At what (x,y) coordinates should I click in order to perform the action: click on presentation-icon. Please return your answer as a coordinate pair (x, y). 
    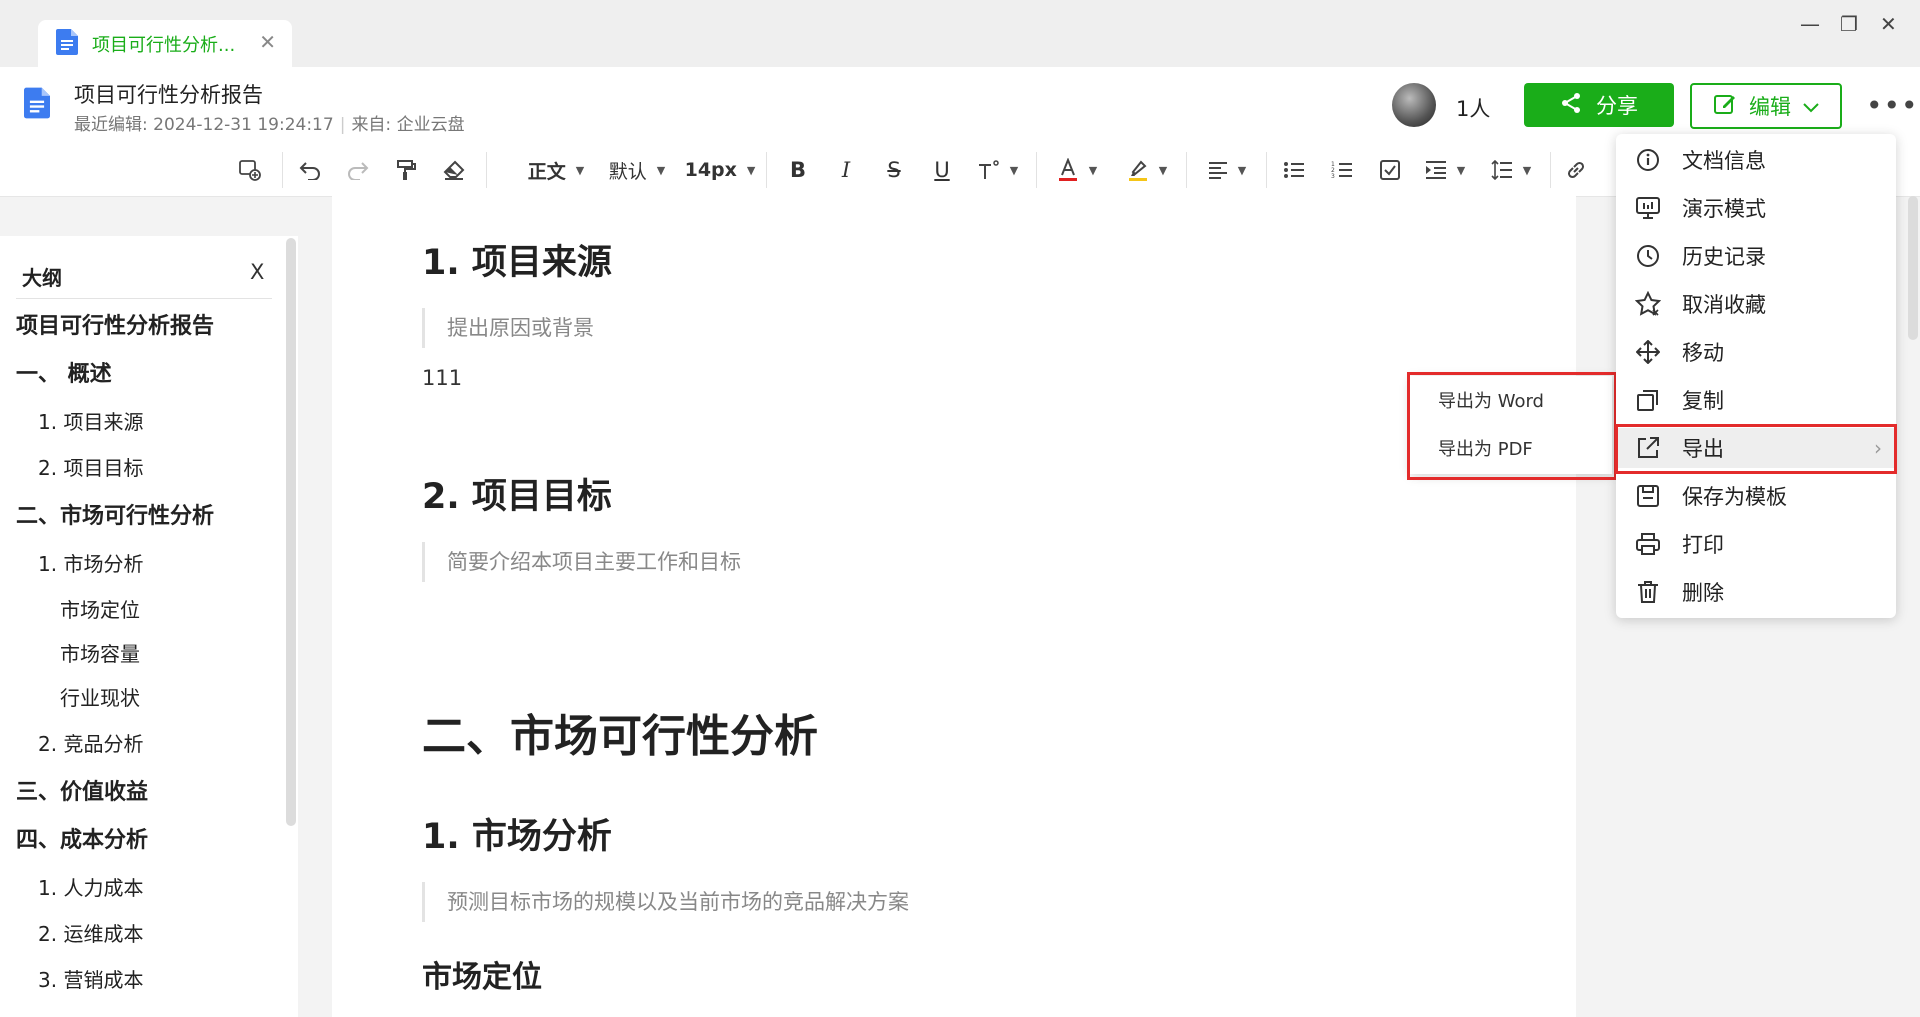
    Looking at the image, I should click on (1648, 208).